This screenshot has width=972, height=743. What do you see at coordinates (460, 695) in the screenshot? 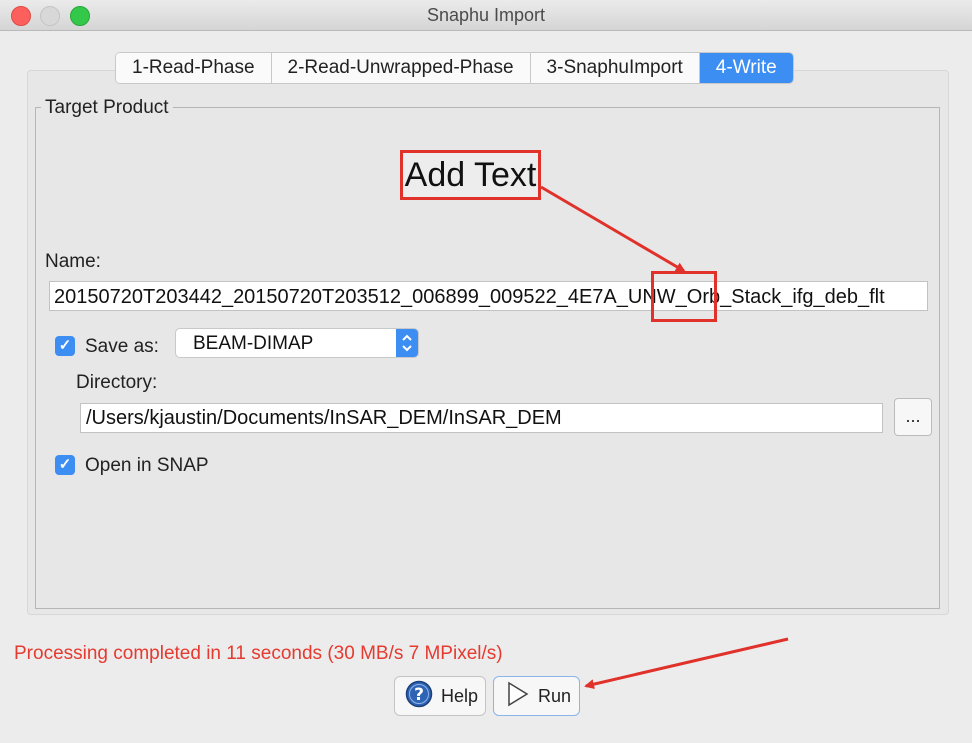
I see `help-button-label: Help` at bounding box center [460, 695].